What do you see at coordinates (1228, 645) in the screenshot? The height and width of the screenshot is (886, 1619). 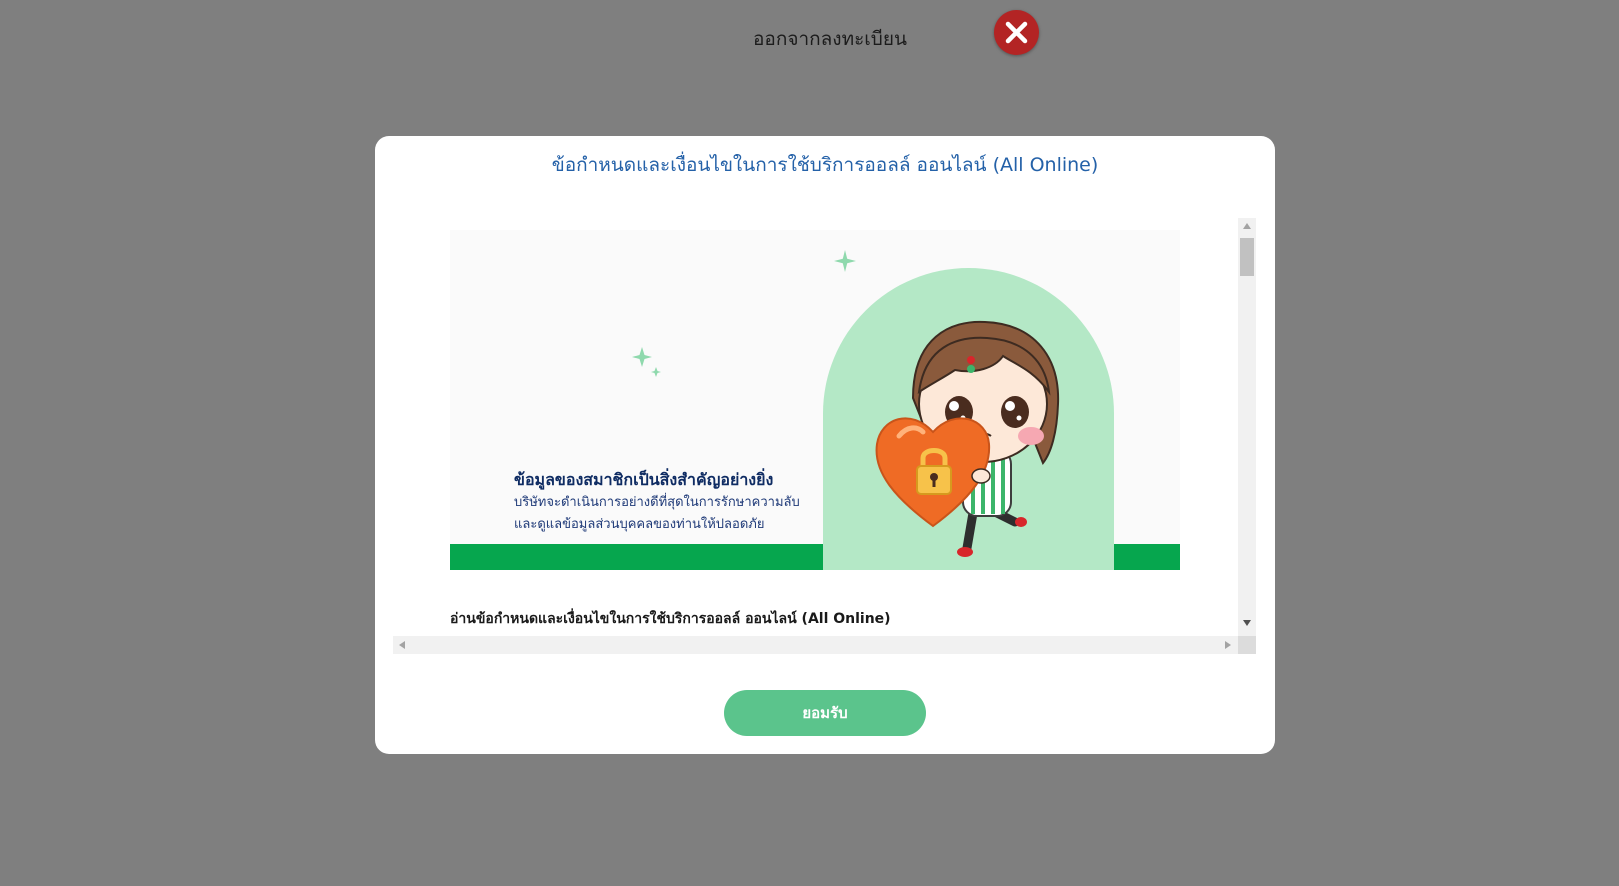 I see `scroll-right-arrow-icon` at bounding box center [1228, 645].